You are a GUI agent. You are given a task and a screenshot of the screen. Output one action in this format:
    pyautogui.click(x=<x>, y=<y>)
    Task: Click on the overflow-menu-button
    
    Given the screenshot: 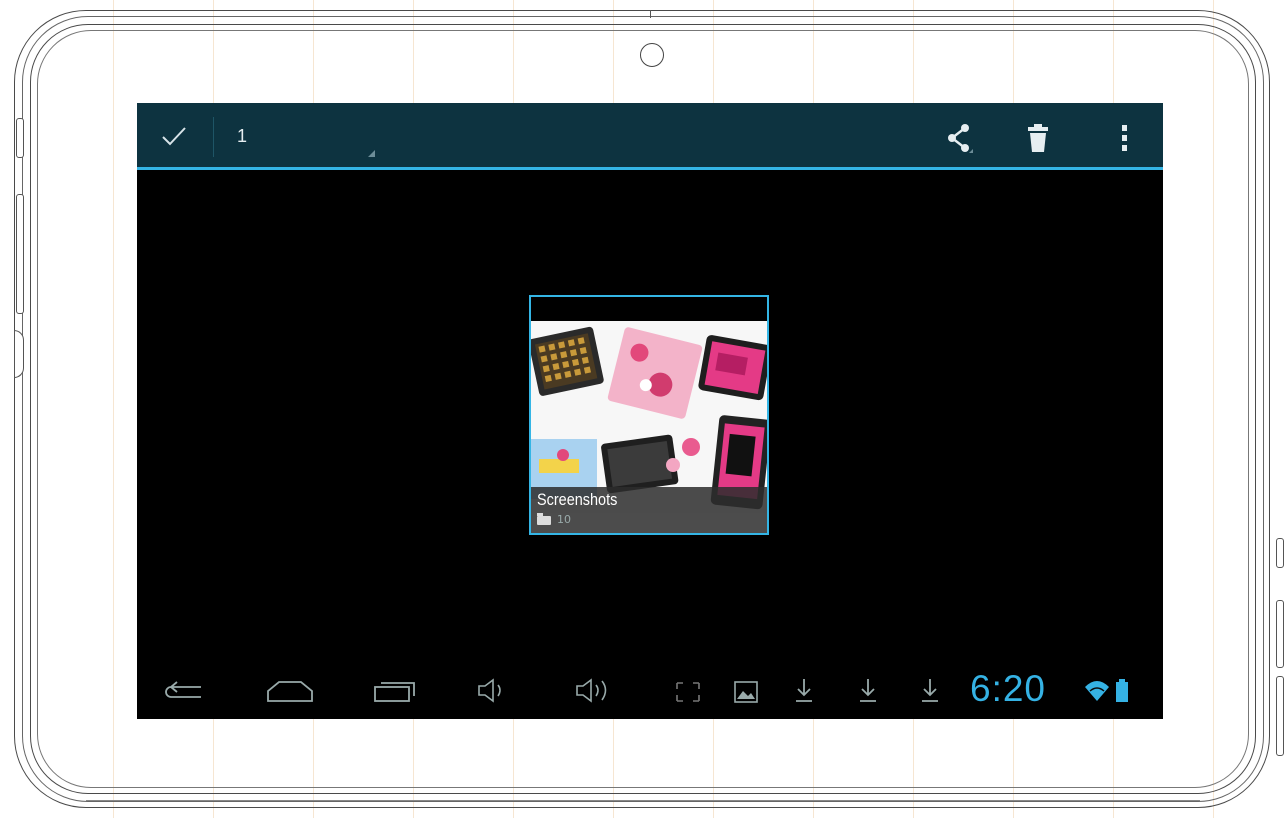 What is the action you would take?
    pyautogui.click(x=1126, y=138)
    